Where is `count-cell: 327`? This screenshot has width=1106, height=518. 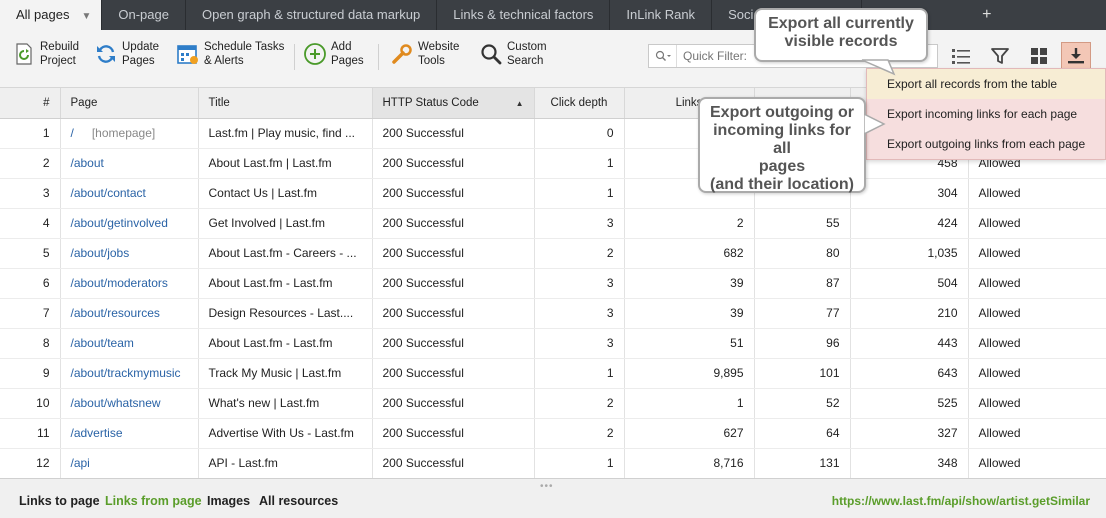 count-cell: 327 is located at coordinates (909, 433).